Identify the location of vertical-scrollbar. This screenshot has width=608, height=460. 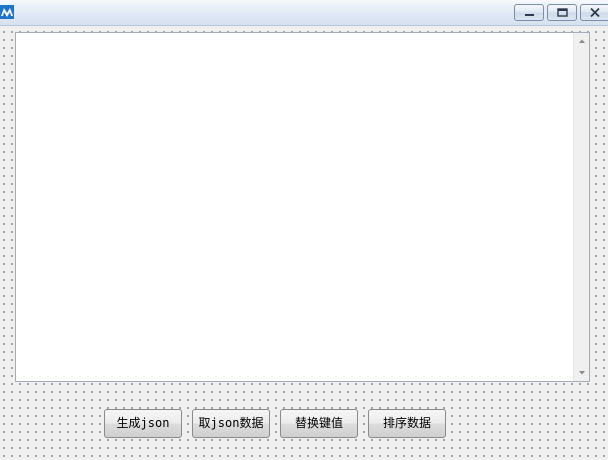
(581, 207).